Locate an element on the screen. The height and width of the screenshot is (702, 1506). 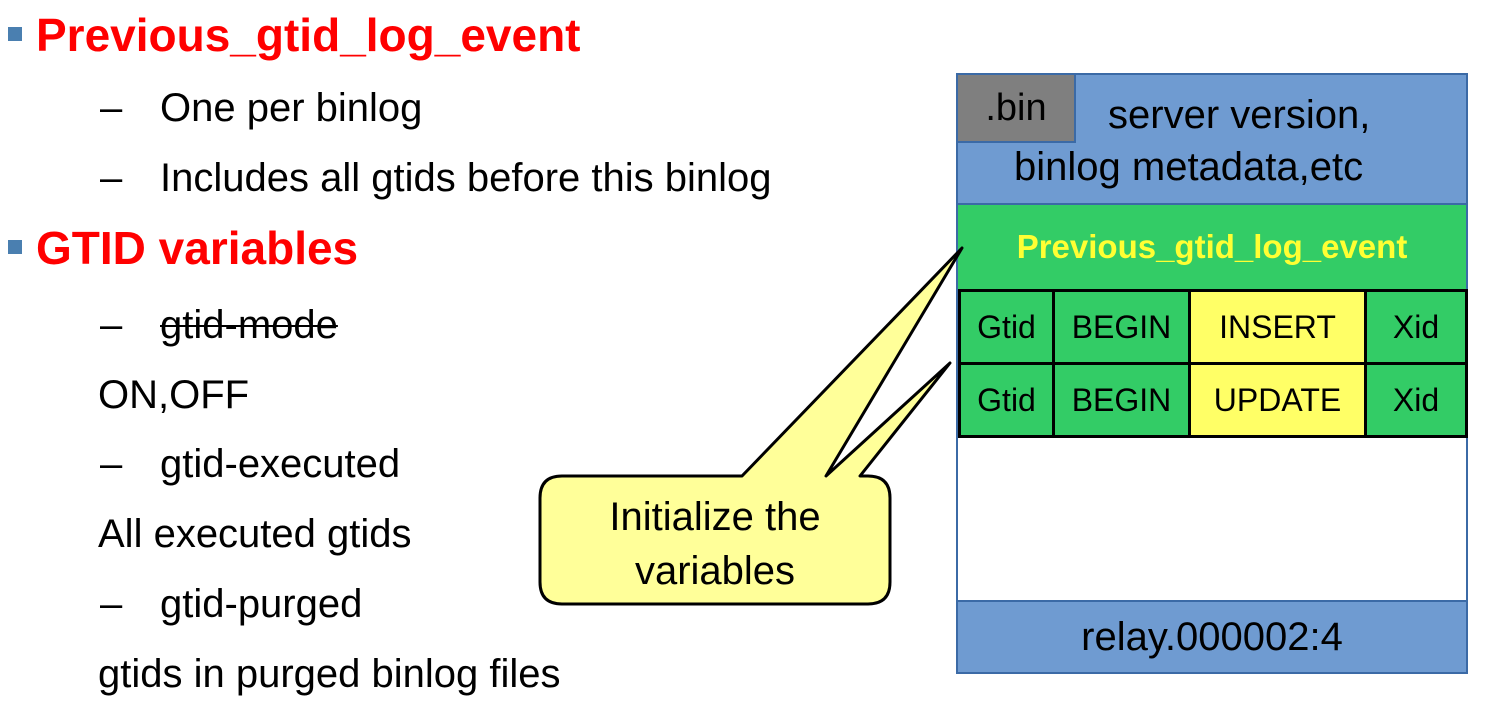
callout-text: Initialize the variables is located at coordinates (715, 544).